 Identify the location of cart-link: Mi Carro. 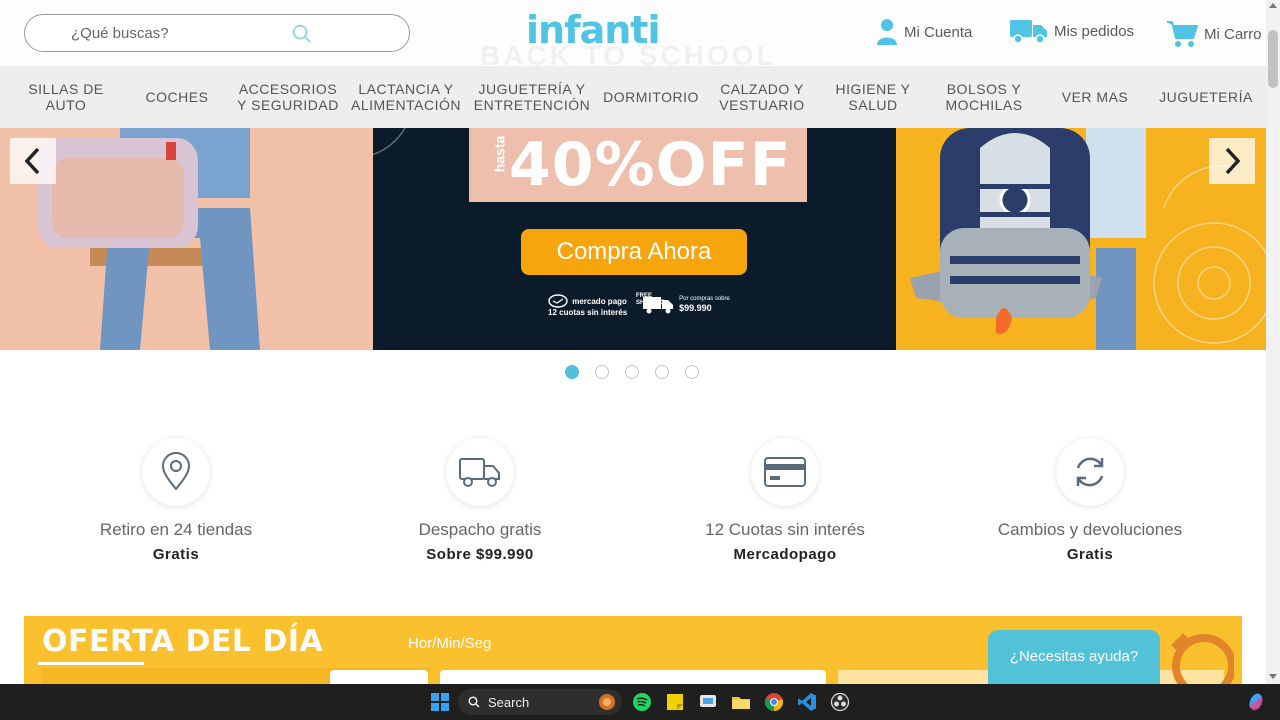
(1214, 34).